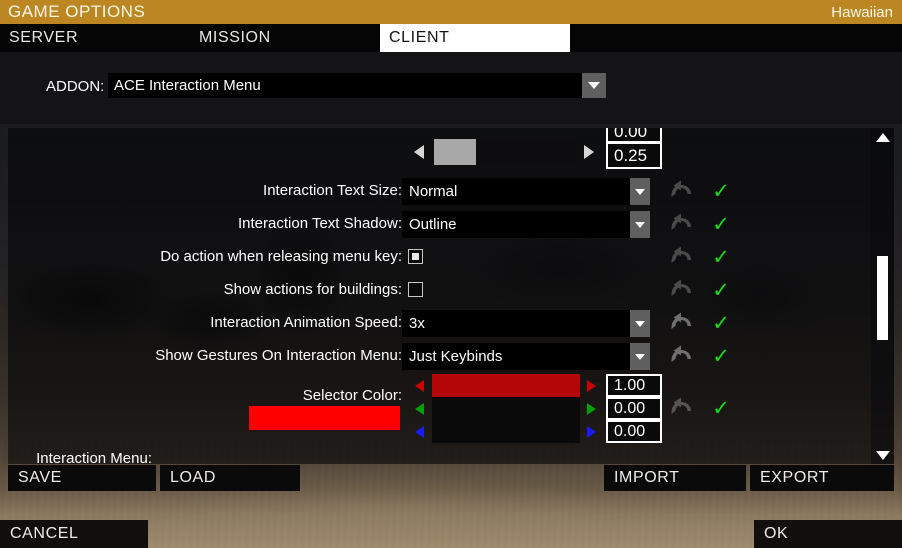 This screenshot has height=548, width=902. What do you see at coordinates (455, 152) in the screenshot?
I see `slider-thumb` at bounding box center [455, 152].